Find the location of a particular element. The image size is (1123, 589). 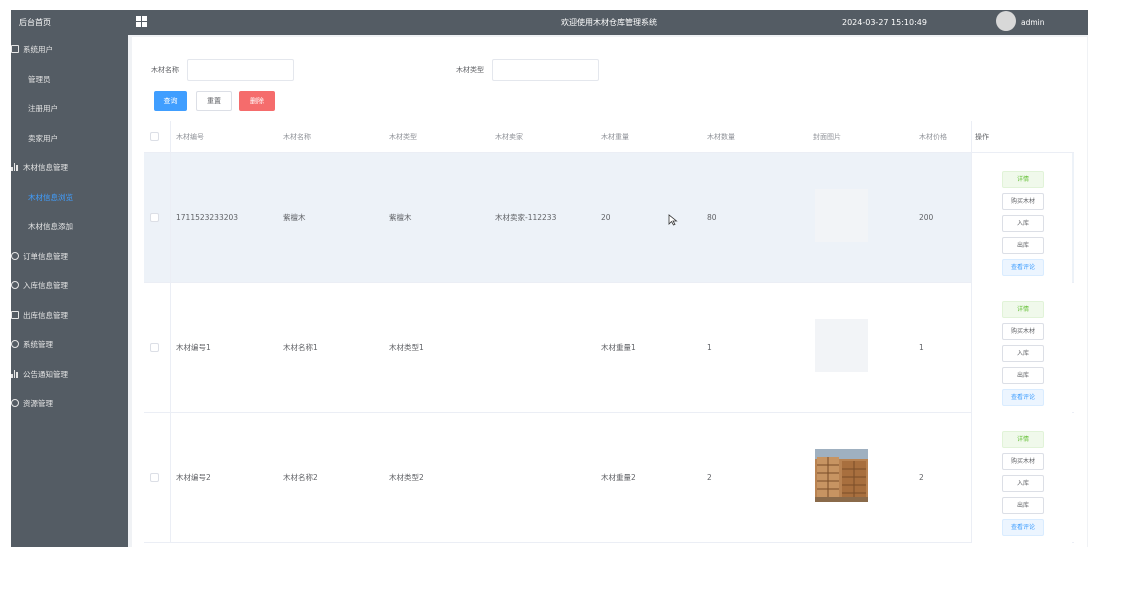

col-header-quantity: 木材数量 is located at coordinates (721, 137).